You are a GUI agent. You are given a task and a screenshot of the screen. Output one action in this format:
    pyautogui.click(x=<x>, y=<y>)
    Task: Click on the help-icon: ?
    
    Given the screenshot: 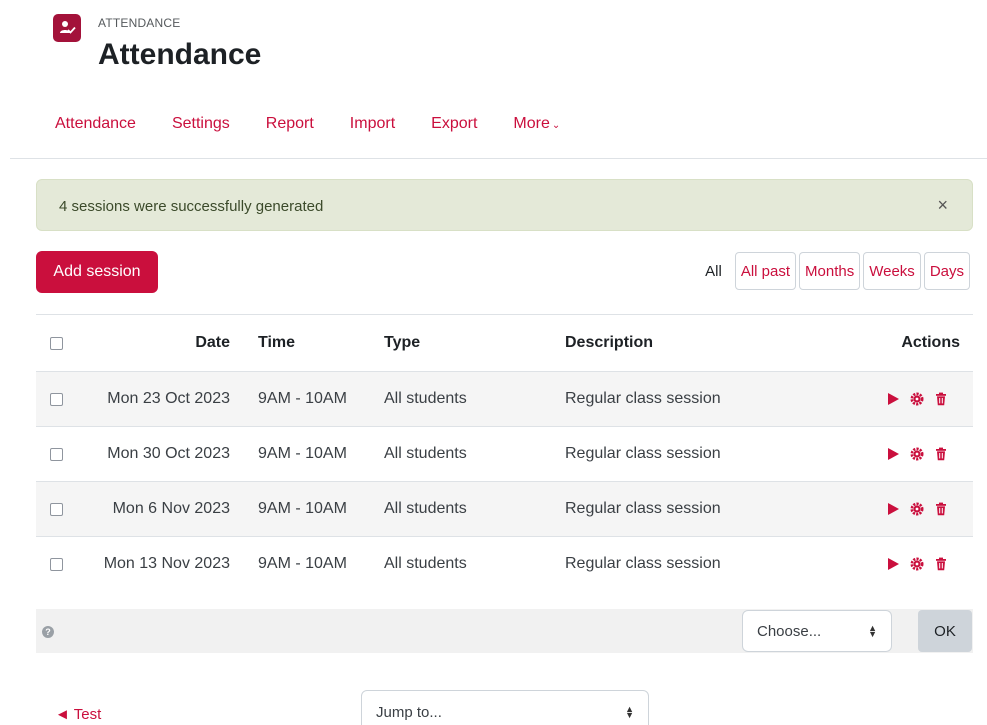 What is the action you would take?
    pyautogui.click(x=48, y=632)
    